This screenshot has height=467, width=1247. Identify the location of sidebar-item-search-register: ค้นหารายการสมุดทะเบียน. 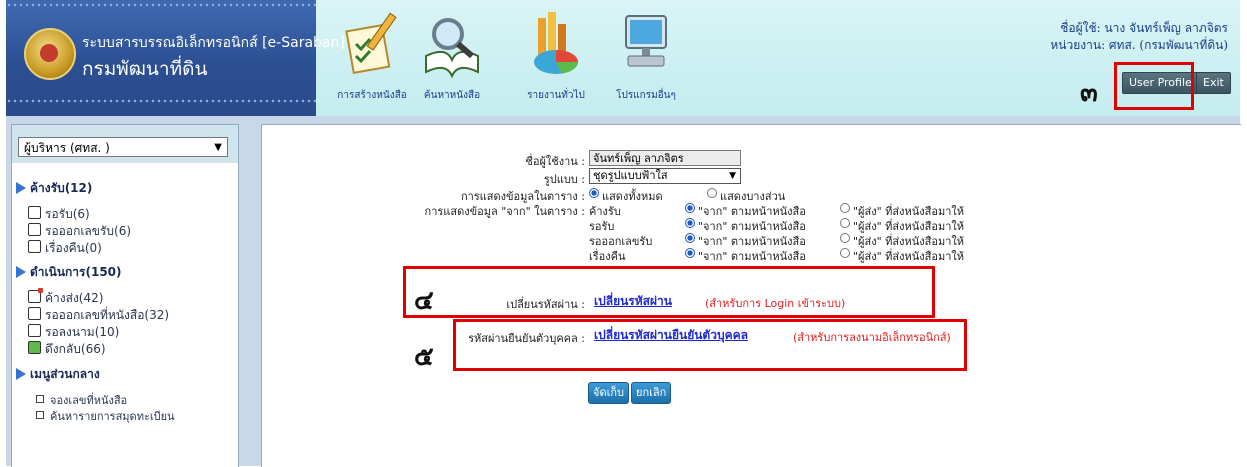
(105, 416).